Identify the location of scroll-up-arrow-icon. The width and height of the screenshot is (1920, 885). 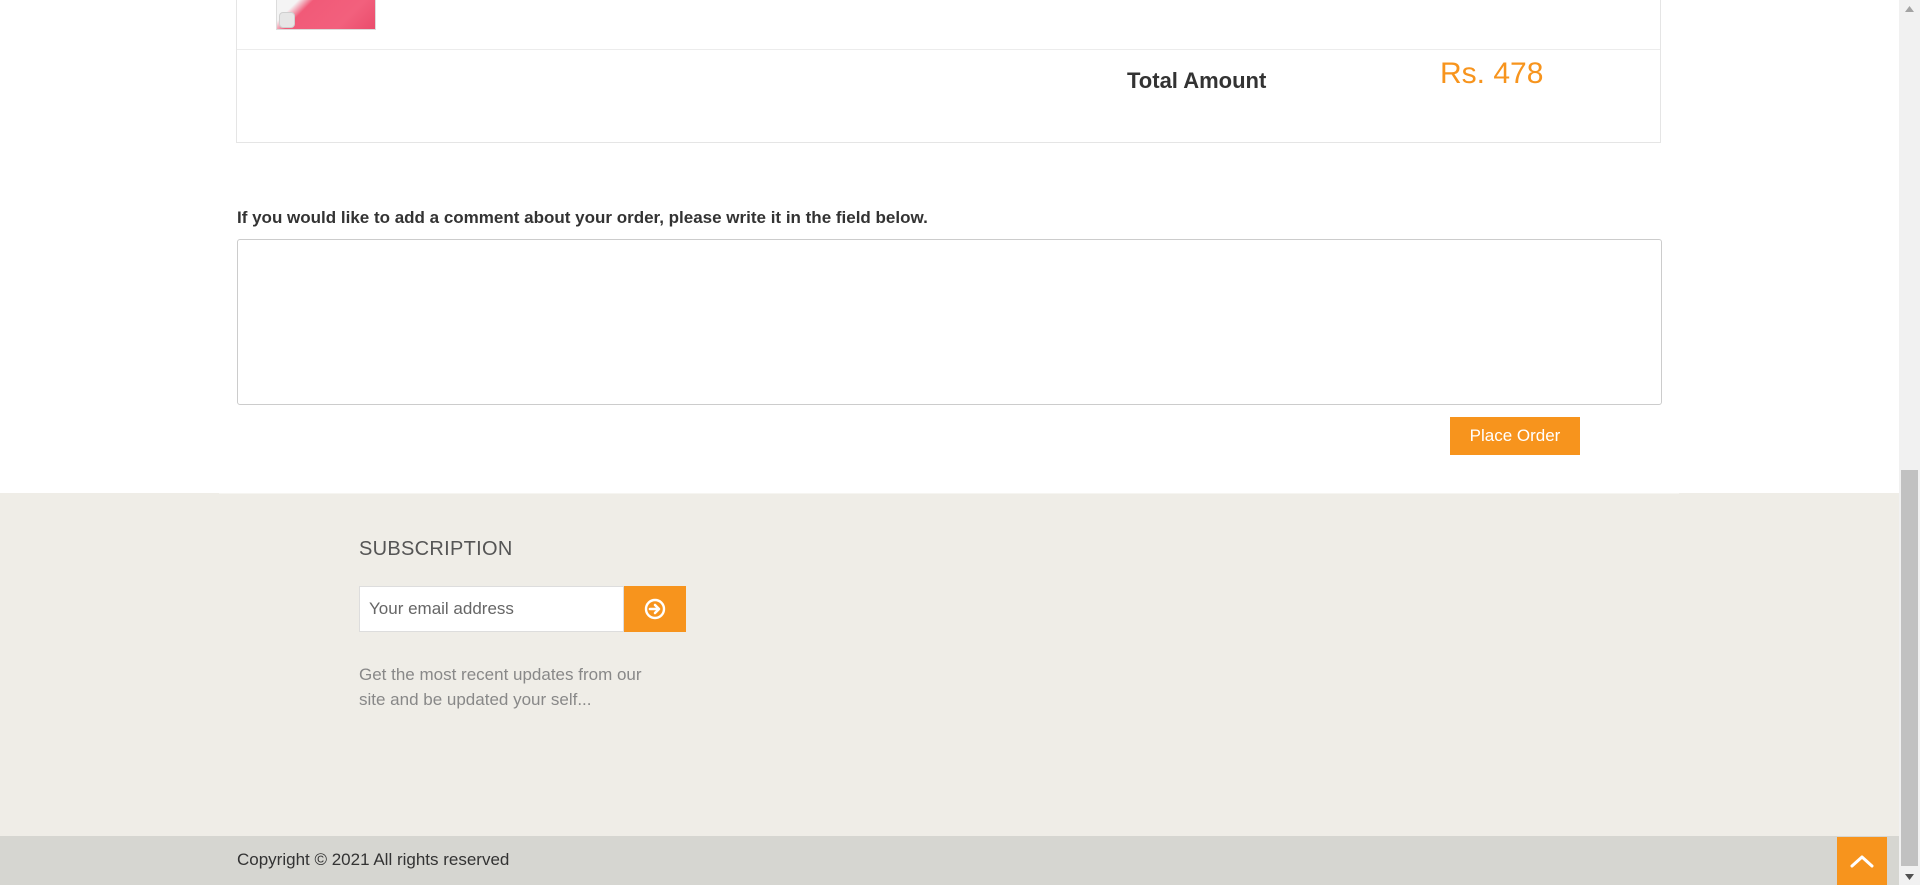
(1909, 8).